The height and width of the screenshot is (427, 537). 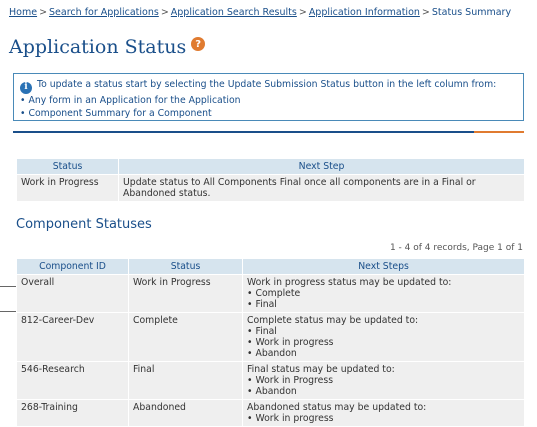 What do you see at coordinates (471, 12) in the screenshot?
I see `breadcrumb-current: Status Summary` at bounding box center [471, 12].